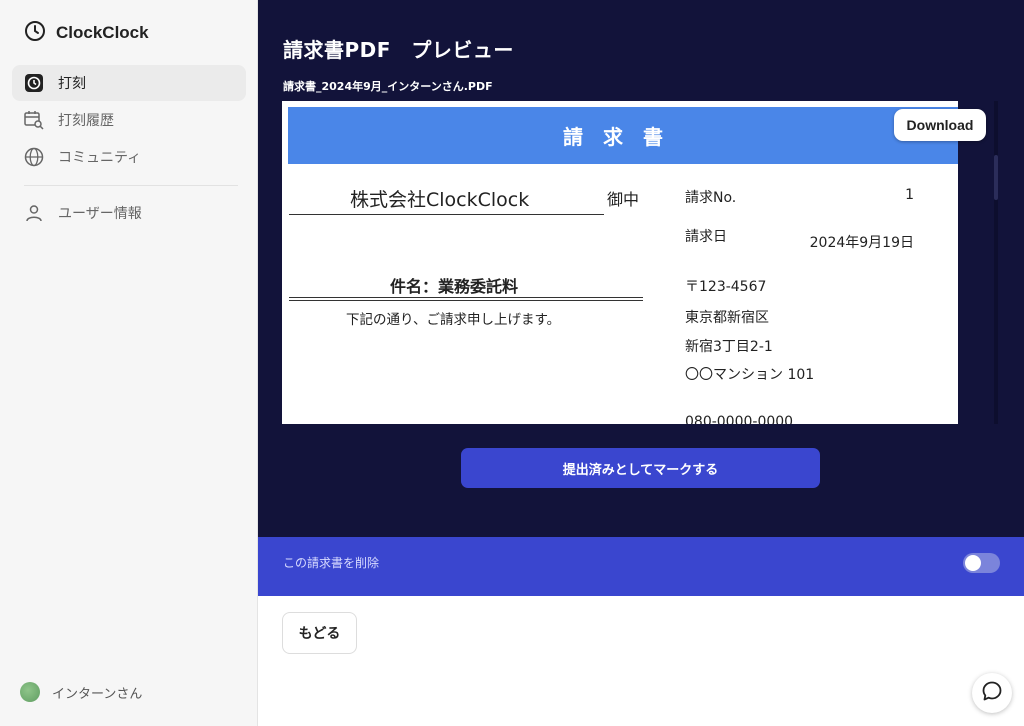  What do you see at coordinates (641, 566) in the screenshot?
I see `delete-section: この請求書を削除` at bounding box center [641, 566].